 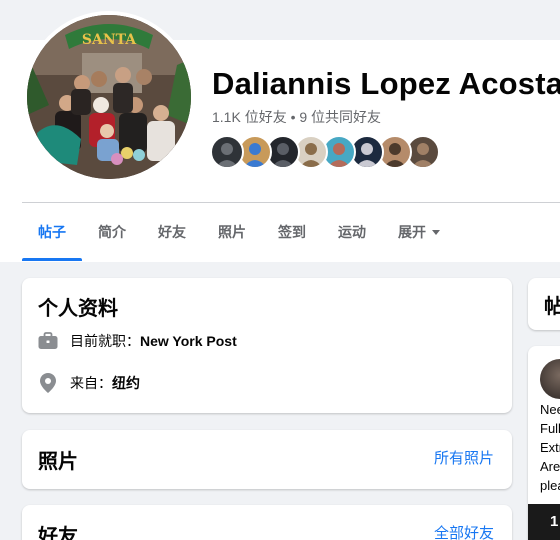 I want to click on hometown-row: 来自： 纽约, so click(x=89, y=383).